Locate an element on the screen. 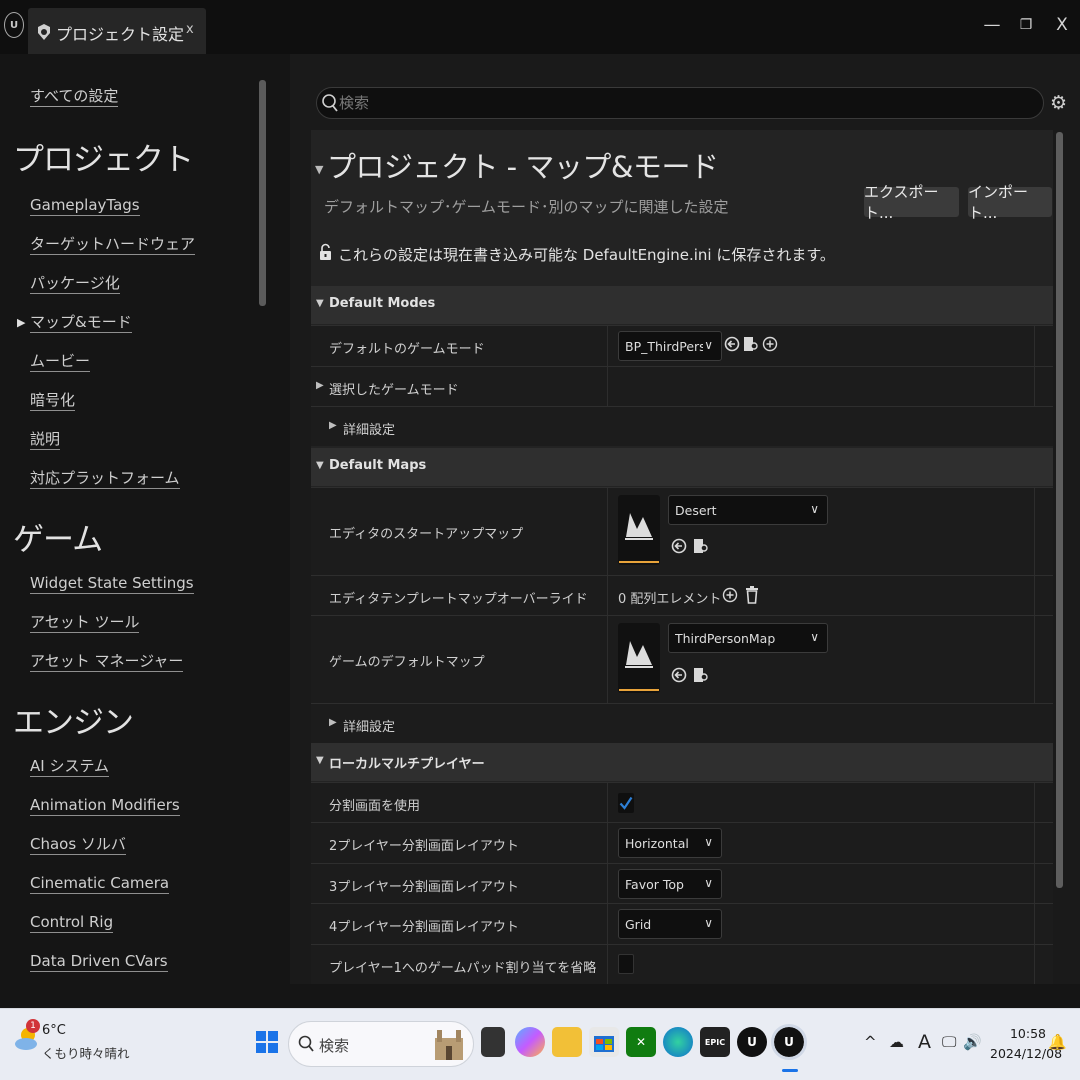 This screenshot has width=1080, height=1080. row-selected-game-mode: ▶ 選択したゲームモード is located at coordinates (682, 386).